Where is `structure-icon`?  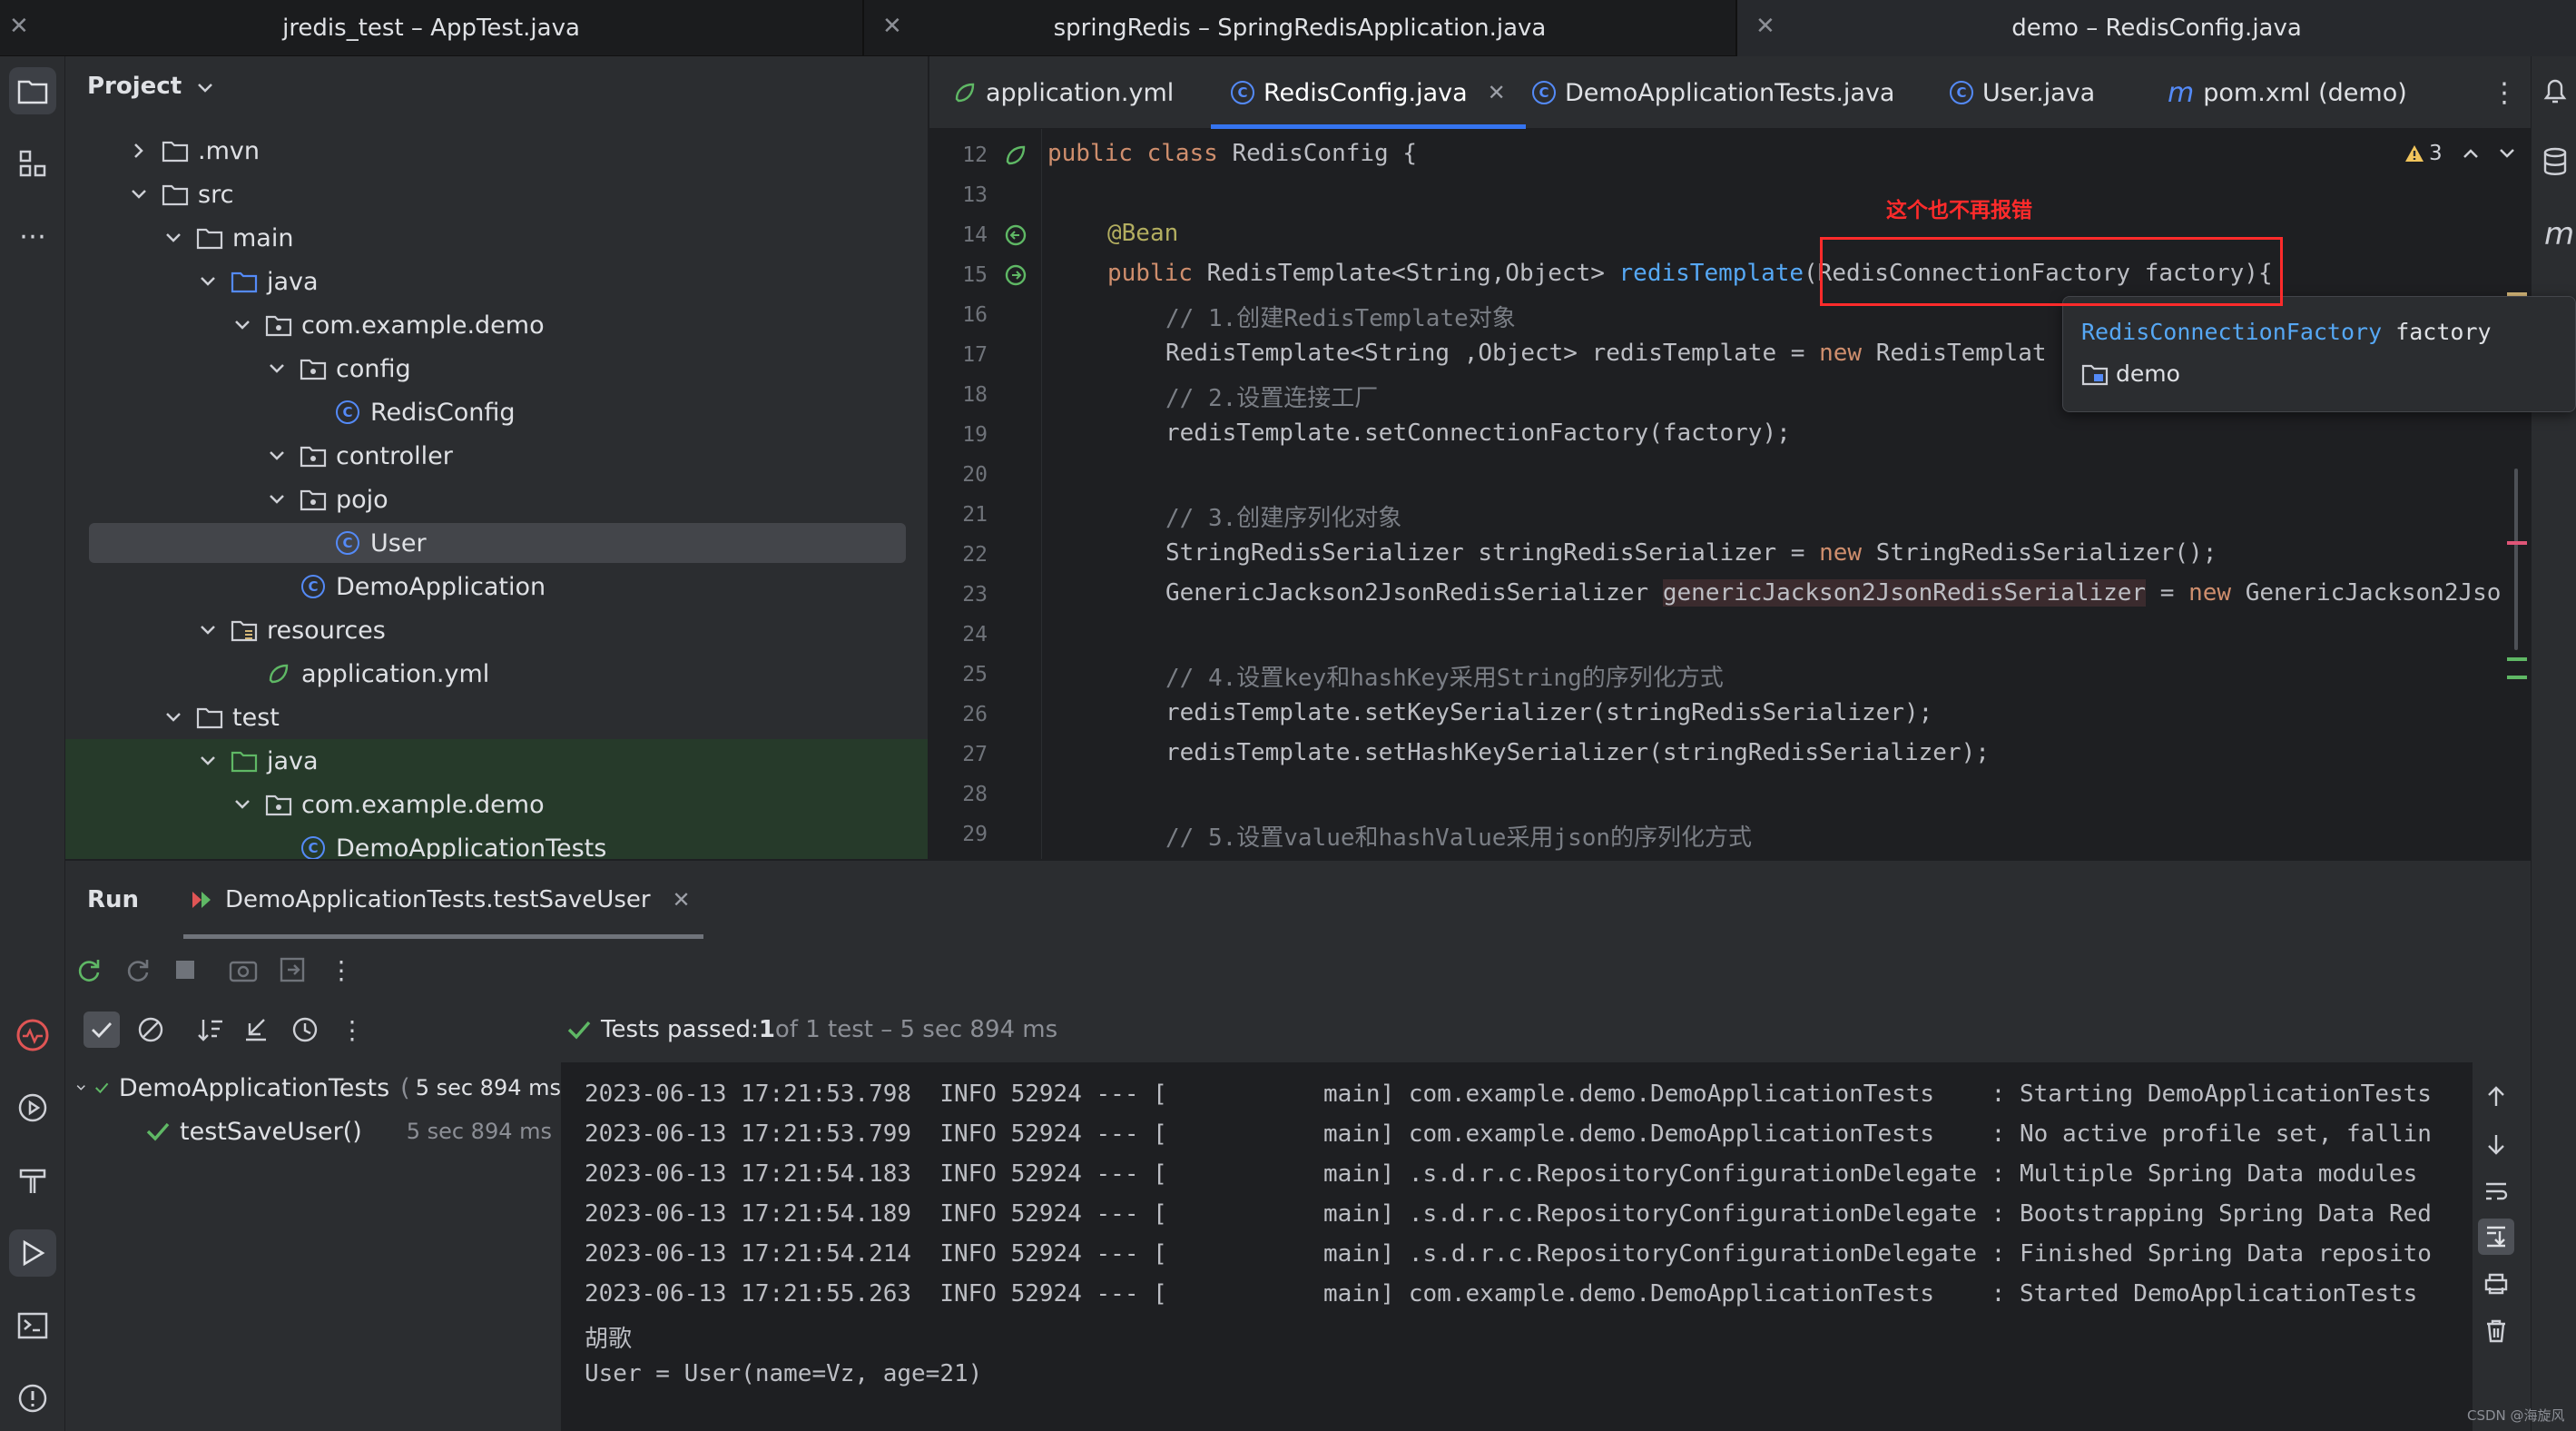 structure-icon is located at coordinates (32, 163).